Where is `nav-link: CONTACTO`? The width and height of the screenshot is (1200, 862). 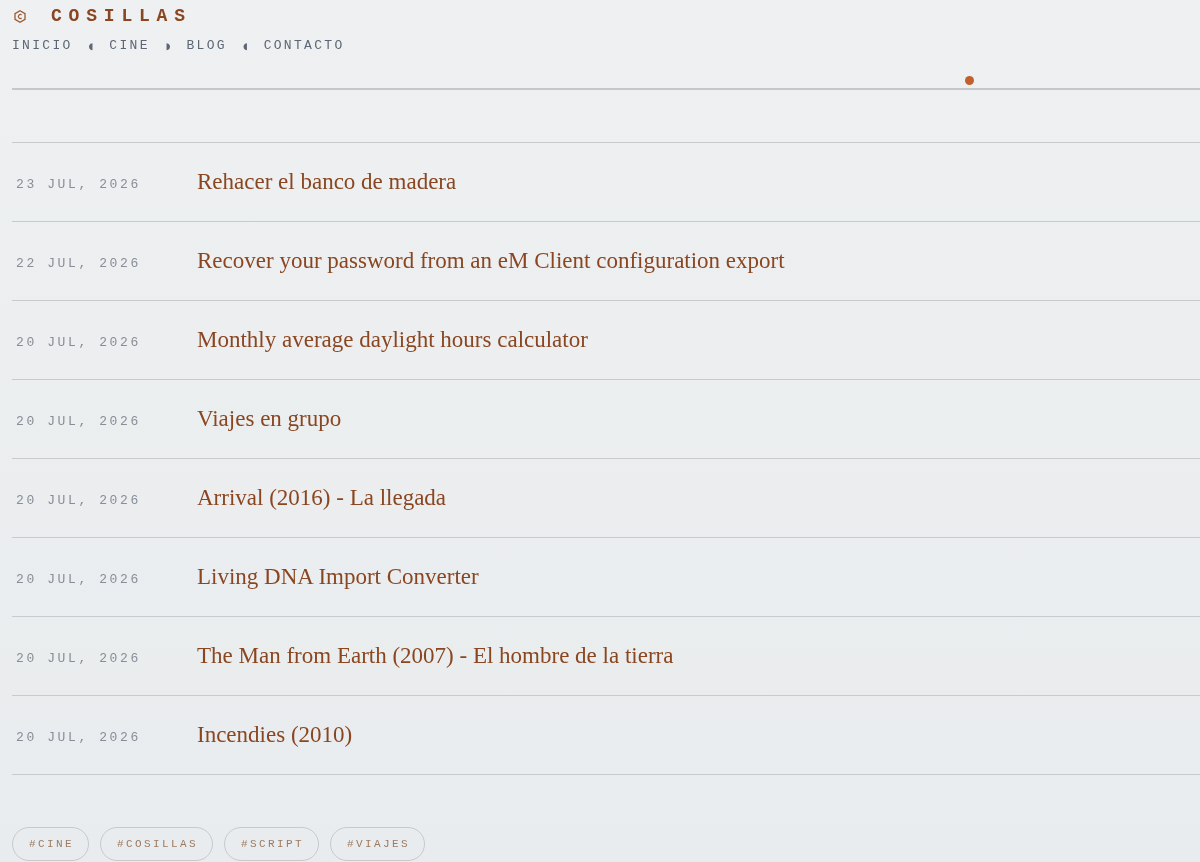
nav-link: CONTACTO is located at coordinates (304, 46).